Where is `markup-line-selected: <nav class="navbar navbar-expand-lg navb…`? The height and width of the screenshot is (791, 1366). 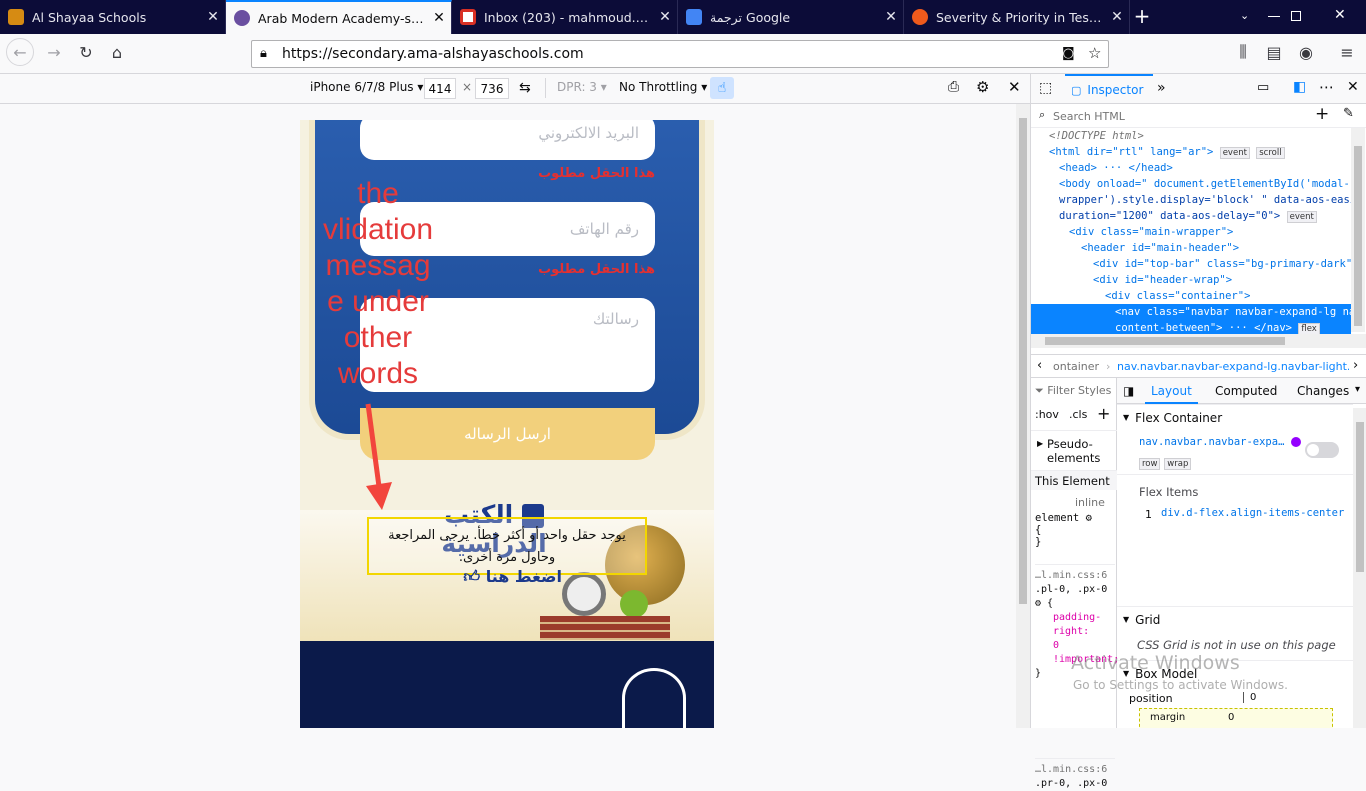 markup-line-selected: <nav class="navbar navbar-expand-lg navb… is located at coordinates (1191, 312).